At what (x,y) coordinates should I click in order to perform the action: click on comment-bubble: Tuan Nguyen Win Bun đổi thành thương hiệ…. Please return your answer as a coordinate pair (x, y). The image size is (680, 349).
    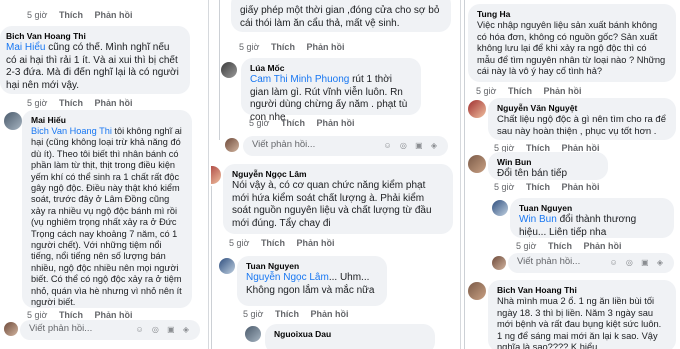
    Looking at the image, I should click on (592, 218).